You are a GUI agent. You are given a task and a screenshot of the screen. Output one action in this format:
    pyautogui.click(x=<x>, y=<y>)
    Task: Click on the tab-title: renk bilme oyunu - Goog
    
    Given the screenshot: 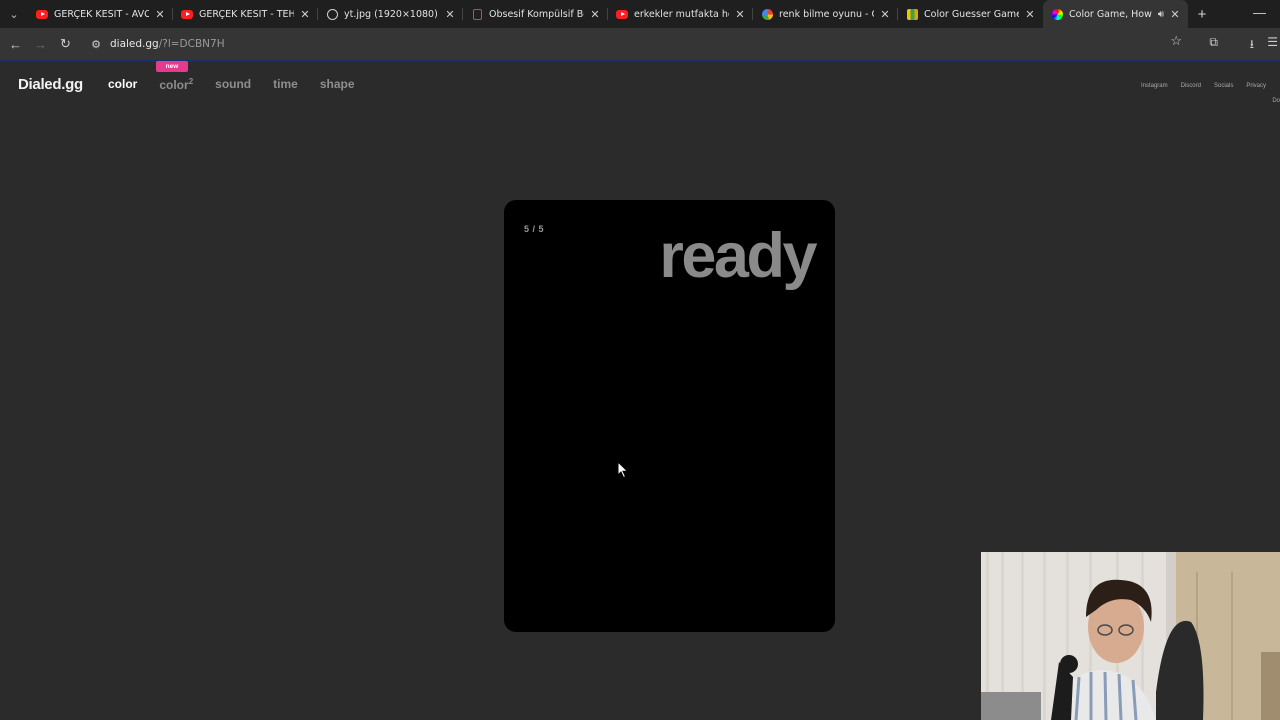 What is the action you would take?
    pyautogui.click(x=826, y=14)
    